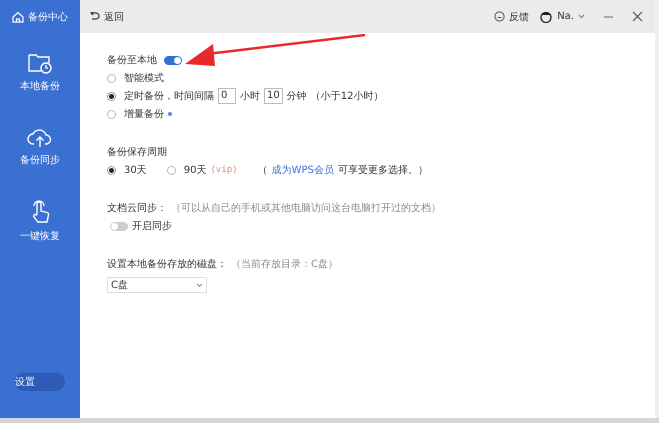 The width and height of the screenshot is (659, 423). Describe the element at coordinates (195, 170) in the screenshot. I see `option-label: 90天` at that location.